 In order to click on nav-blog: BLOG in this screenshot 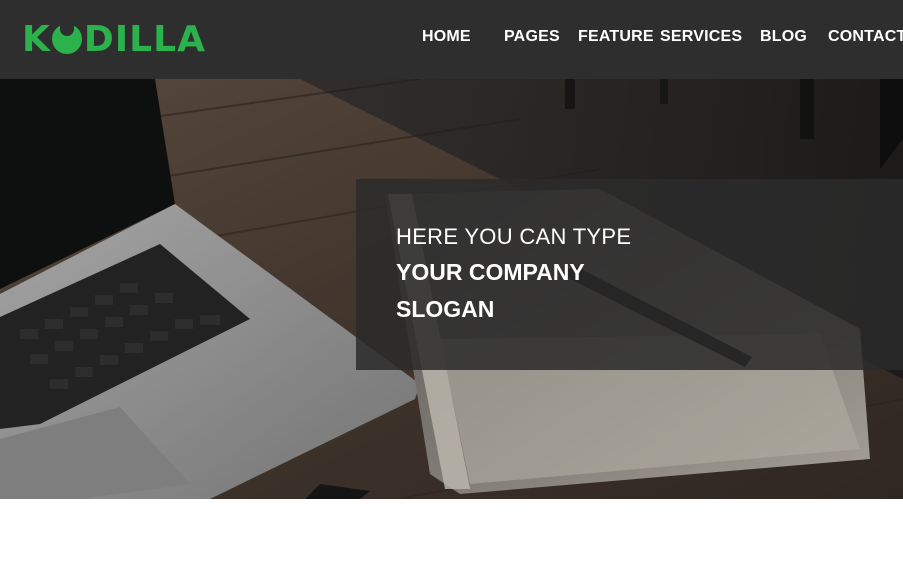, I will do `click(783, 37)`.